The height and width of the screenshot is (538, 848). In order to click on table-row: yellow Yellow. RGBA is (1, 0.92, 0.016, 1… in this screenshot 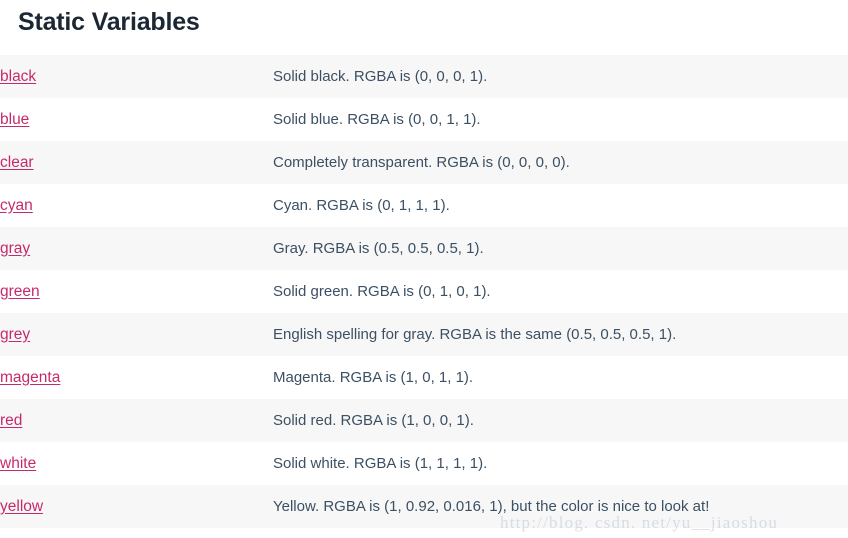, I will do `click(424, 506)`.